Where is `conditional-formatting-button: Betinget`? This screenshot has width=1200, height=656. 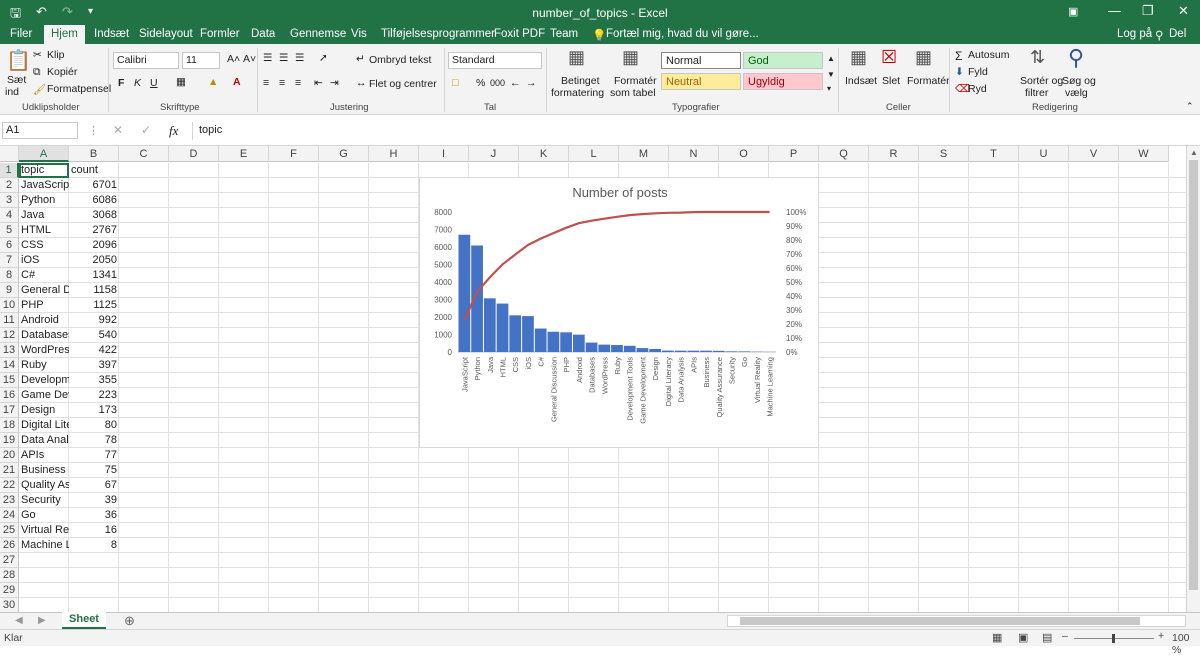 conditional-formatting-button: Betinget is located at coordinates (580, 81).